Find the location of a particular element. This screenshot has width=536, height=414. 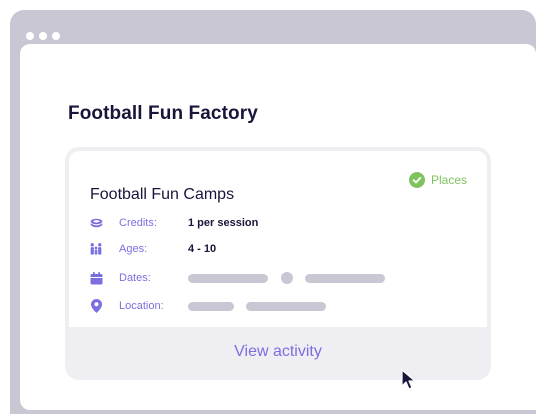

detail-row-dates: Dates: is located at coordinates (237, 278).